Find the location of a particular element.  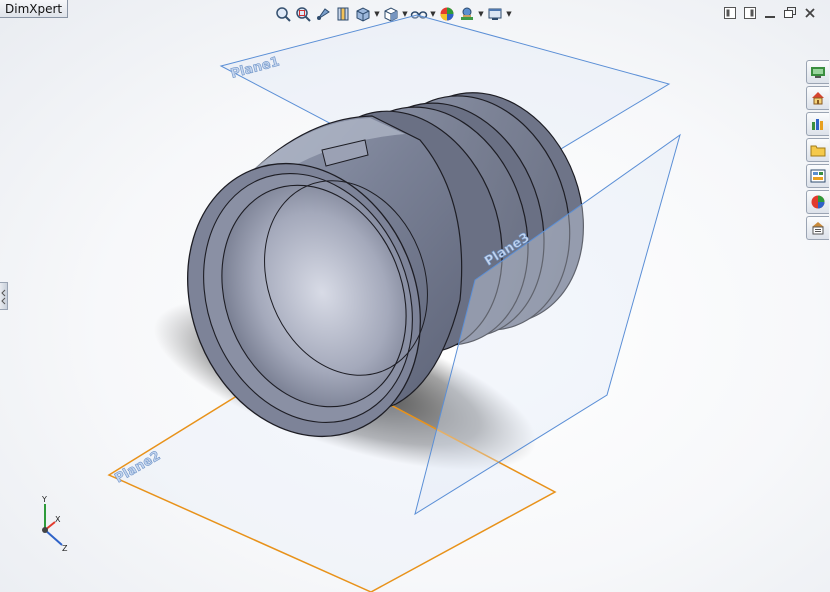

triad-x-label: X is located at coordinates (58, 519).